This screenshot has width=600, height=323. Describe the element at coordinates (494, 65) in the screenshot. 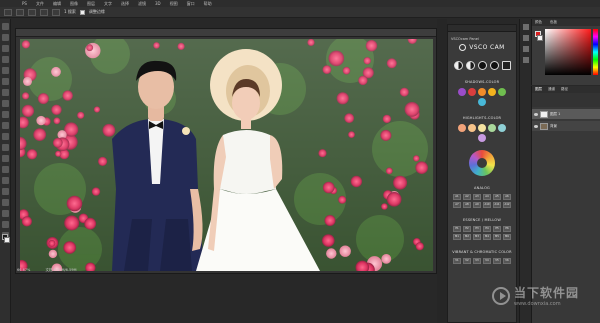

I see `mode-dark-icon` at that location.